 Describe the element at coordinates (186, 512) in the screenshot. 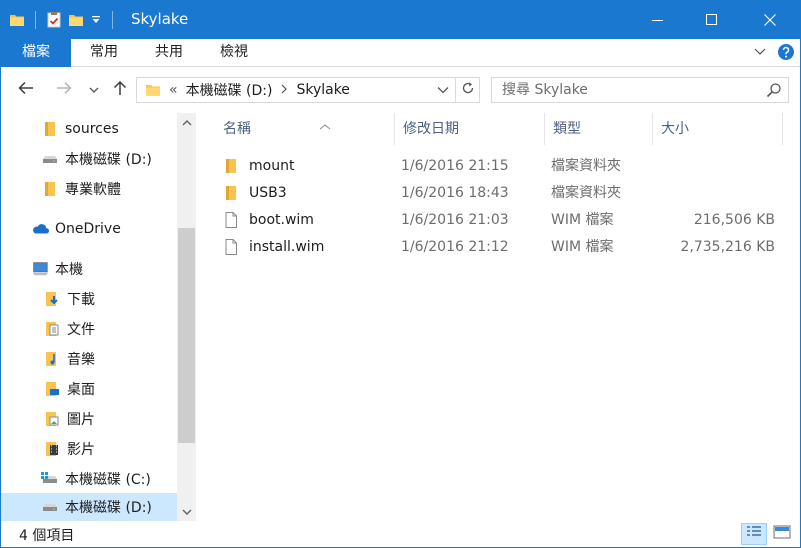

I see `scroll-down-button` at that location.